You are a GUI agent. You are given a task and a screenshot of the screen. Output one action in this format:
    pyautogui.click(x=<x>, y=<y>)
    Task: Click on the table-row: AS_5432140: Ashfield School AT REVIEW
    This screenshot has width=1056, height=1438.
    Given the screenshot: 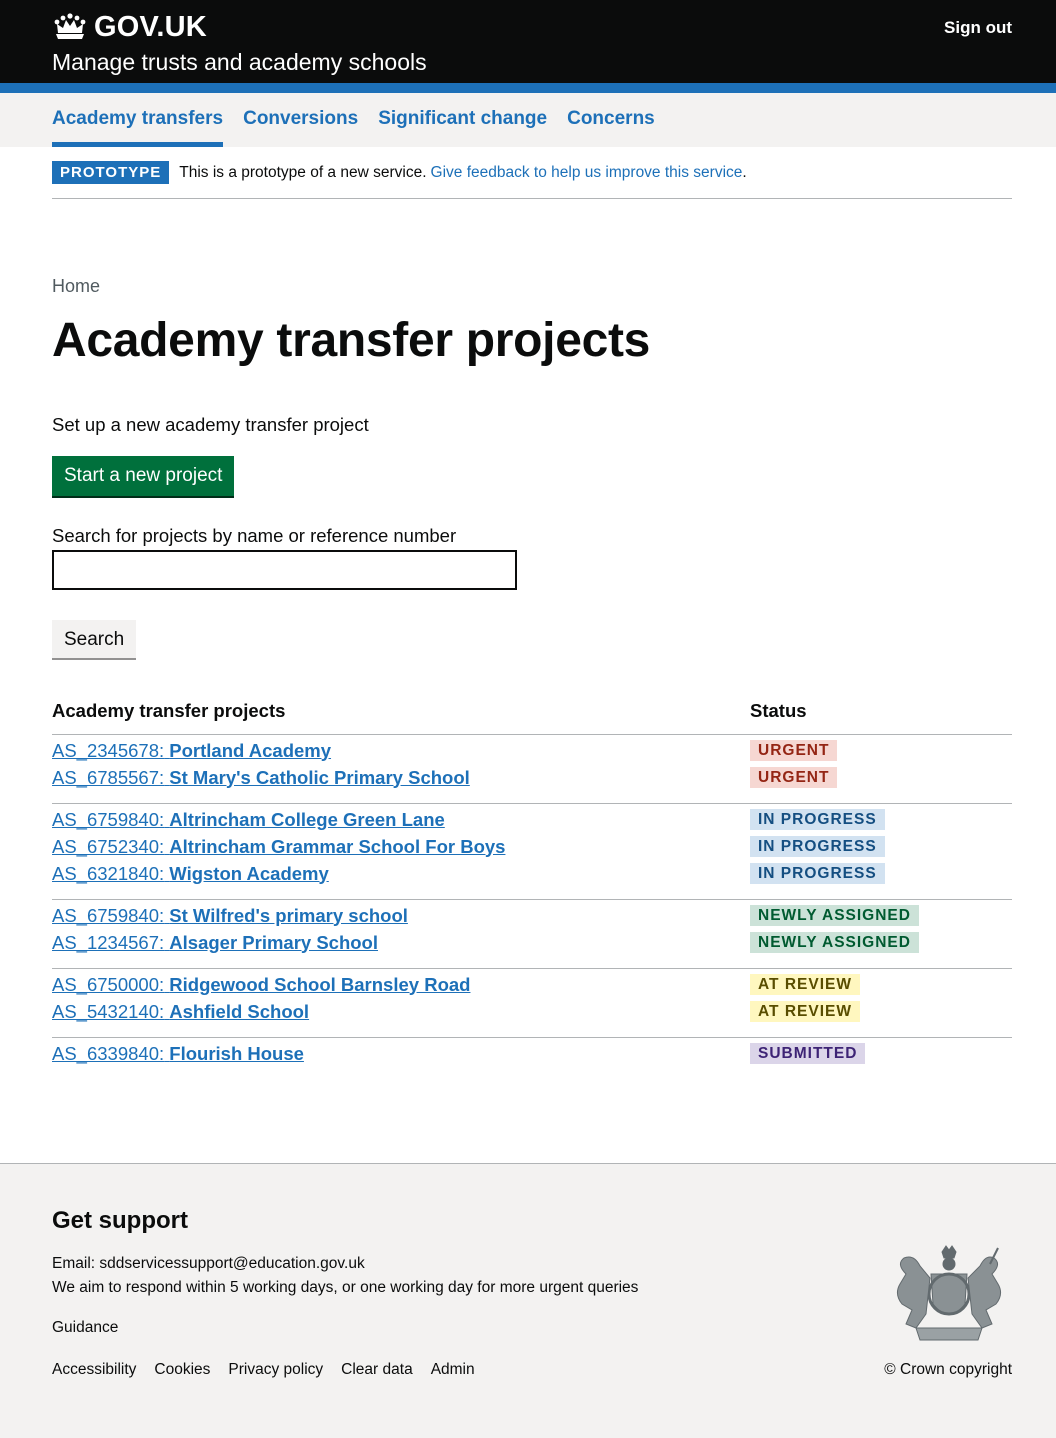 What is the action you would take?
    pyautogui.click(x=532, y=1011)
    